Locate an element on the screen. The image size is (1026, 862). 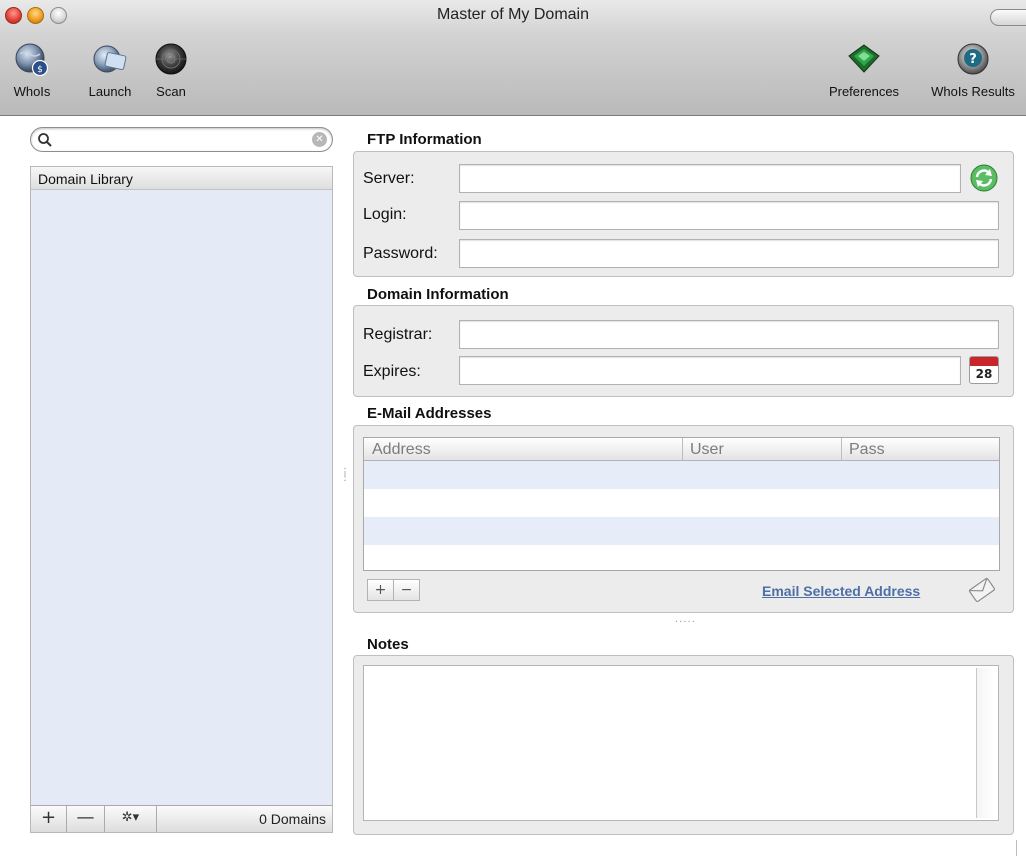
action-menu-button: ✲▾ is located at coordinates (131, 819).